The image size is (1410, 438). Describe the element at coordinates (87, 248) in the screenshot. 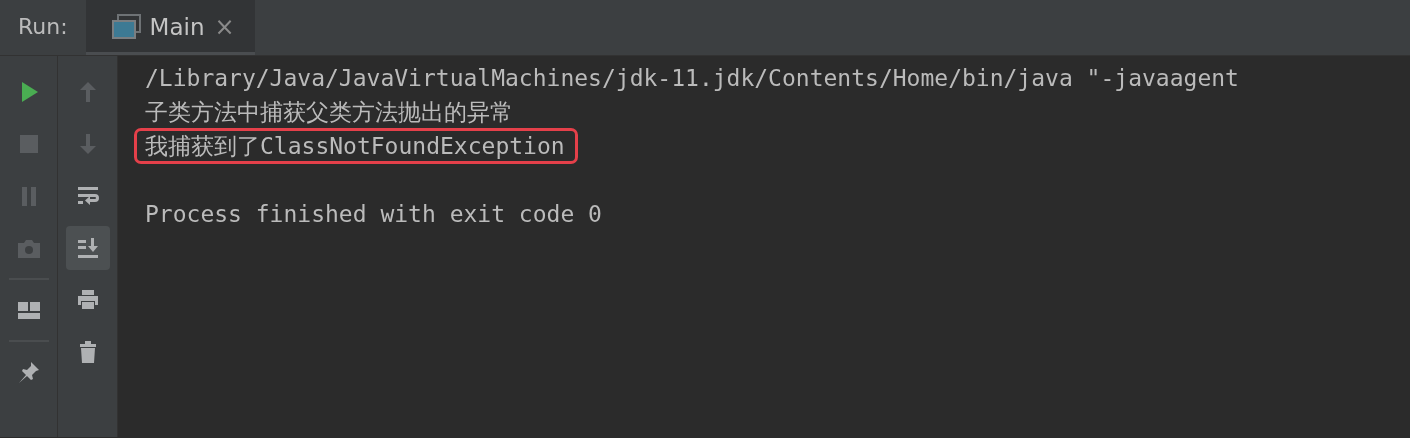

I see `scroll-to-end-button` at that location.